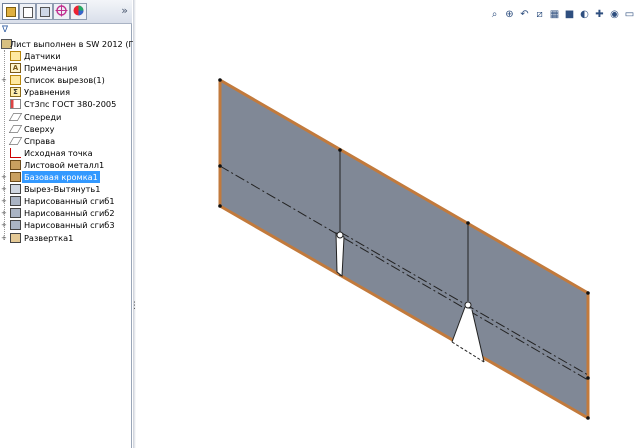 This screenshot has height=448, width=640. I want to click on tree-item-label: Листовой металл1, so click(64, 164).